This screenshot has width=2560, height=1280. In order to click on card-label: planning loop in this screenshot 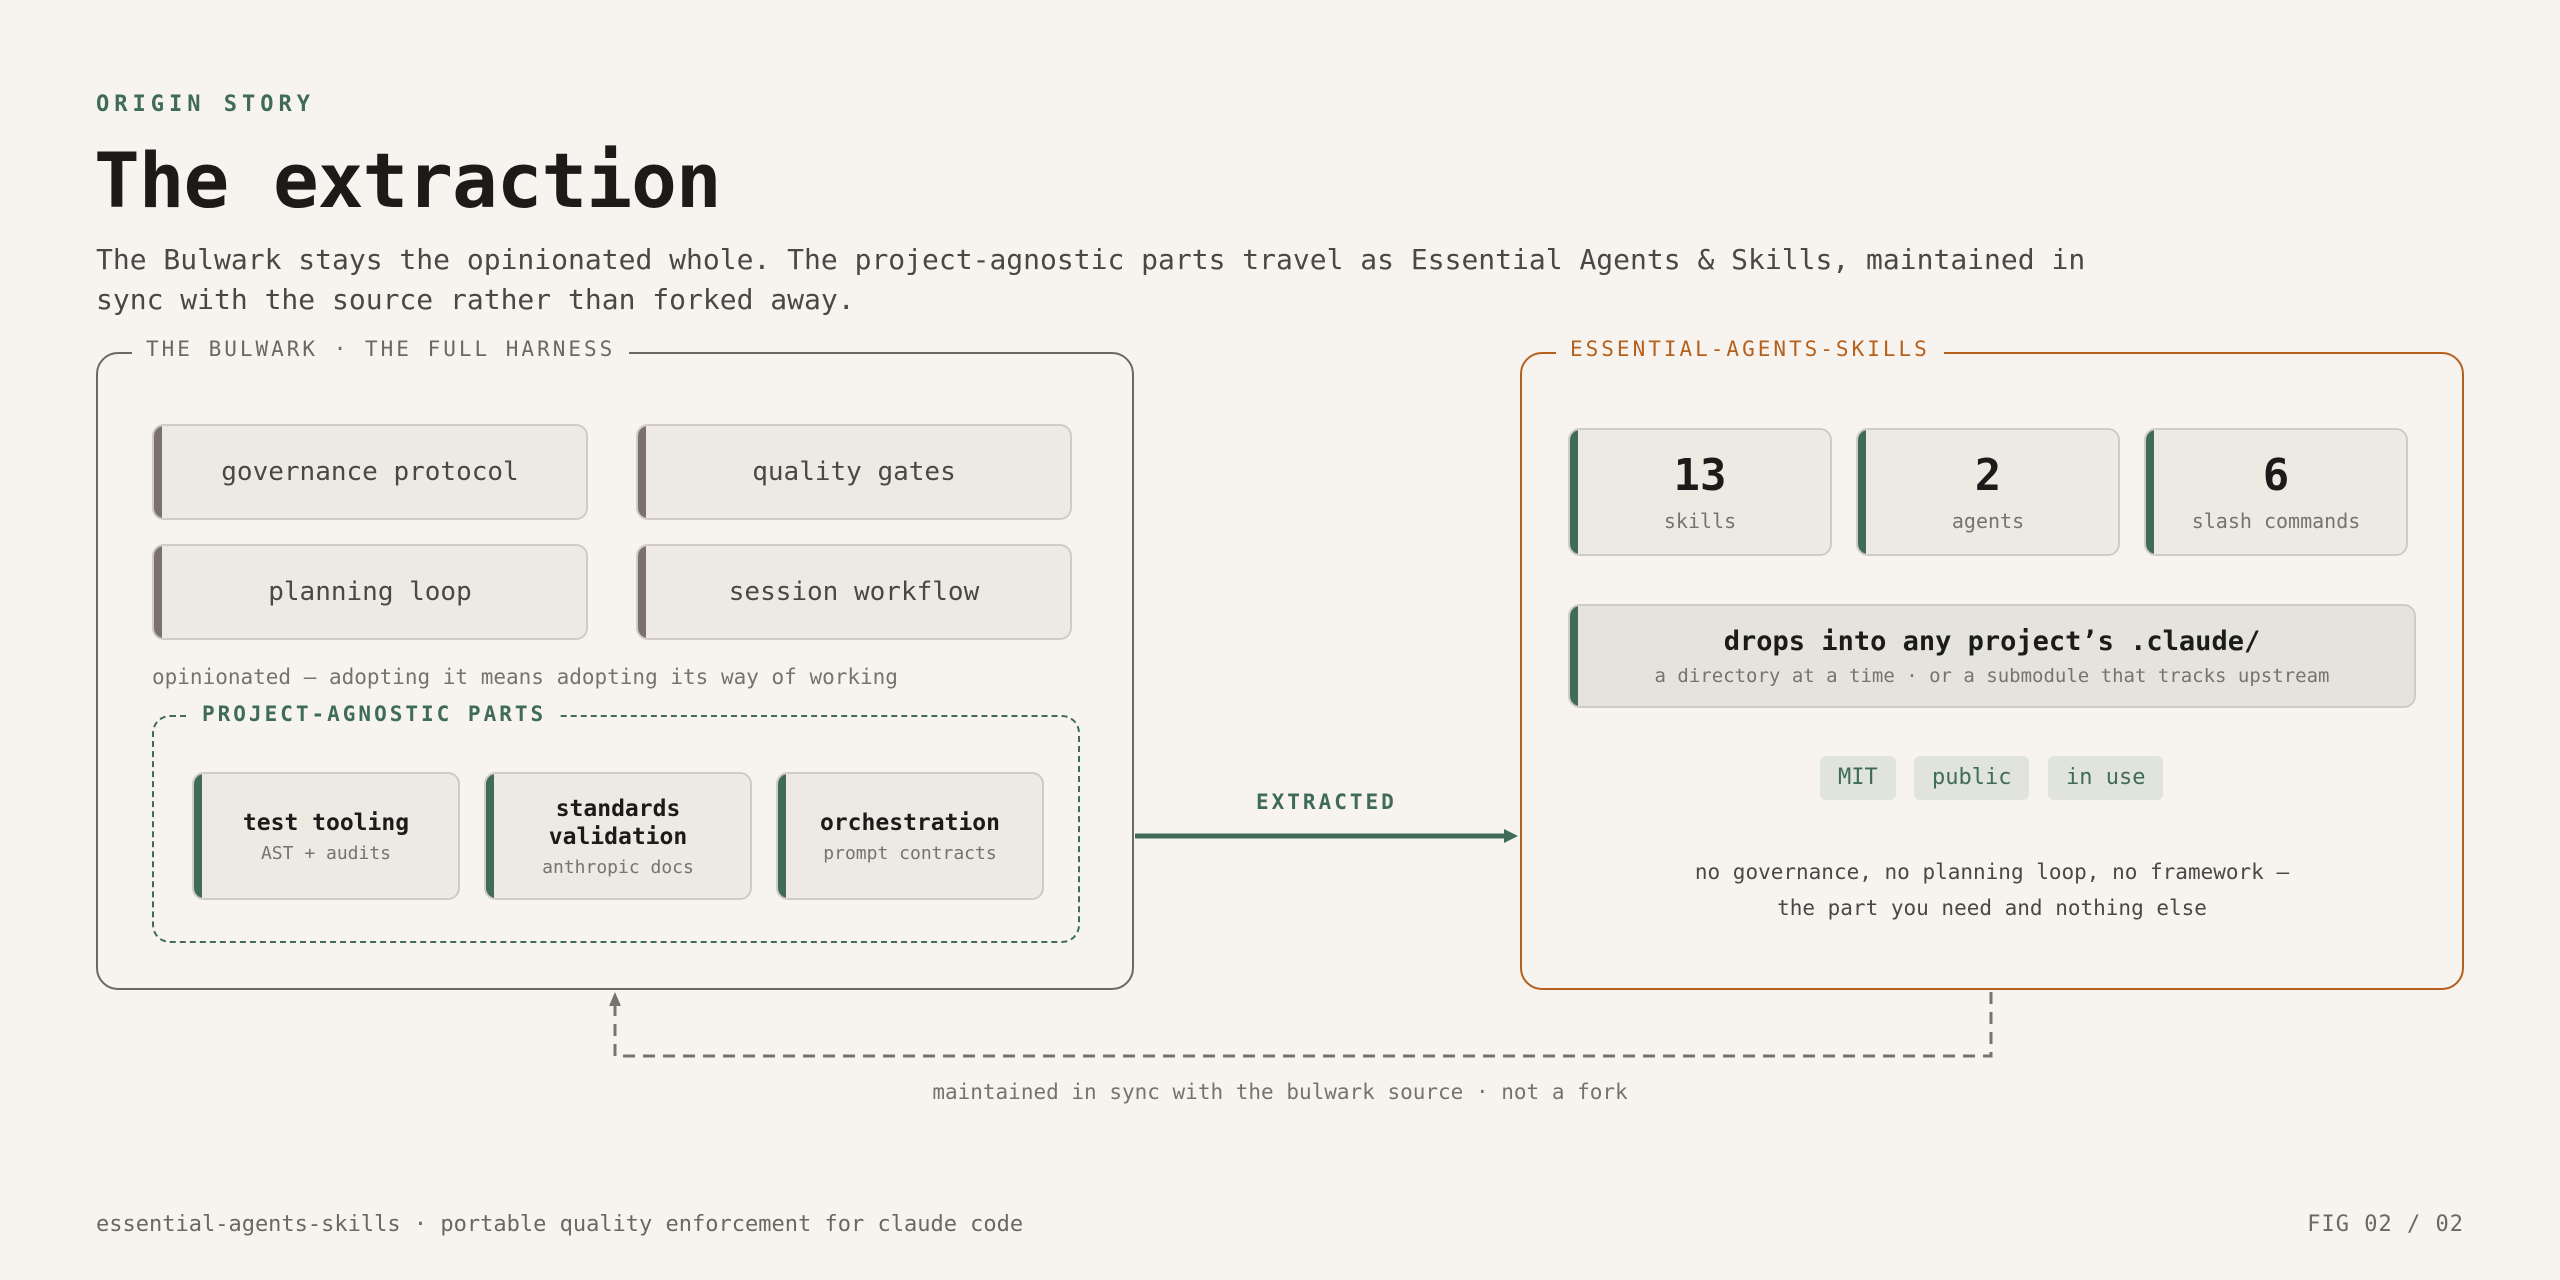, I will do `click(370, 592)`.